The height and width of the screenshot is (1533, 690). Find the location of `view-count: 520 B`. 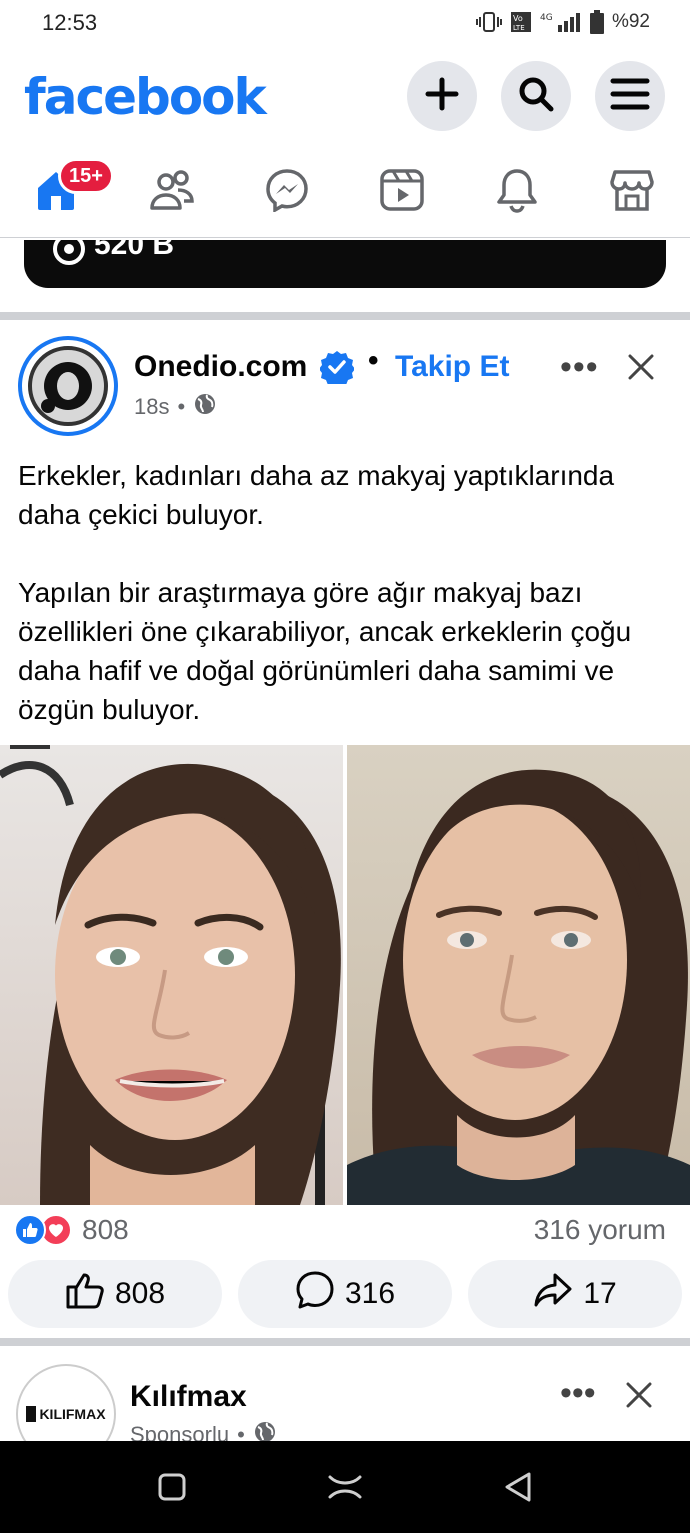

view-count: 520 B is located at coordinates (134, 250).